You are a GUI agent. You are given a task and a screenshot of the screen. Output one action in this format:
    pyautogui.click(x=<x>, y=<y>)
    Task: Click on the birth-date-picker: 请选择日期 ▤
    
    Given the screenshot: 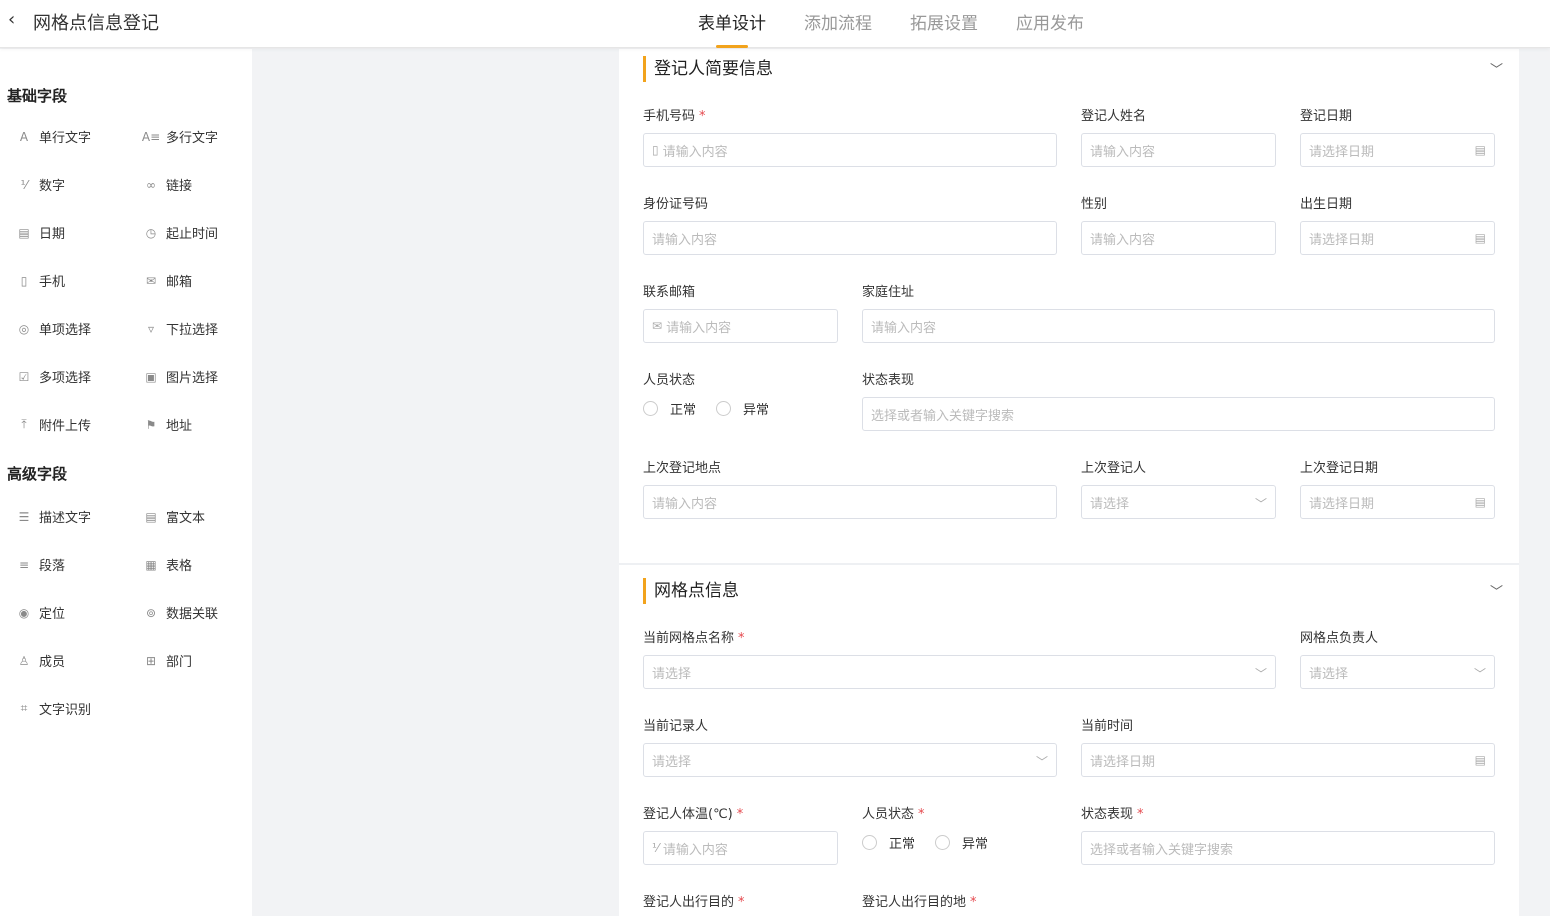 What is the action you would take?
    pyautogui.click(x=1397, y=238)
    